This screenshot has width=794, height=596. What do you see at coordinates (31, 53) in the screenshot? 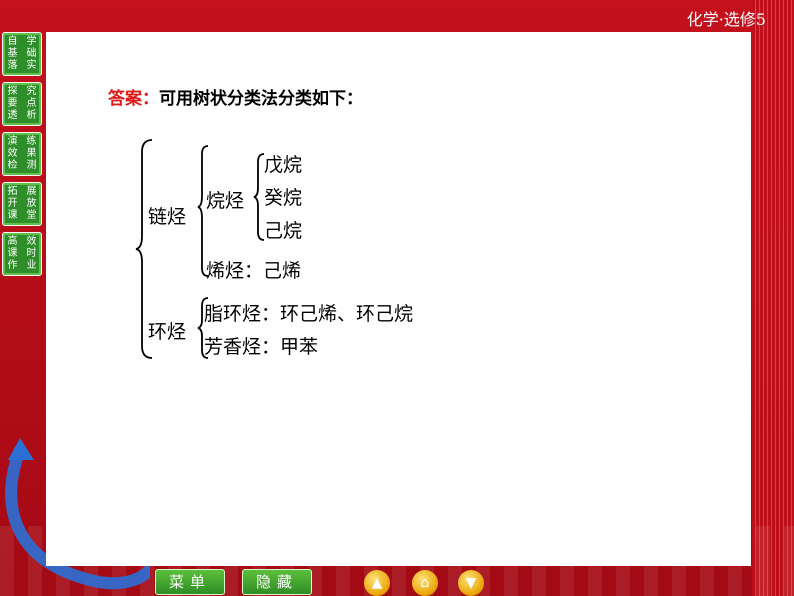
I see `sidebar-char: 础` at bounding box center [31, 53].